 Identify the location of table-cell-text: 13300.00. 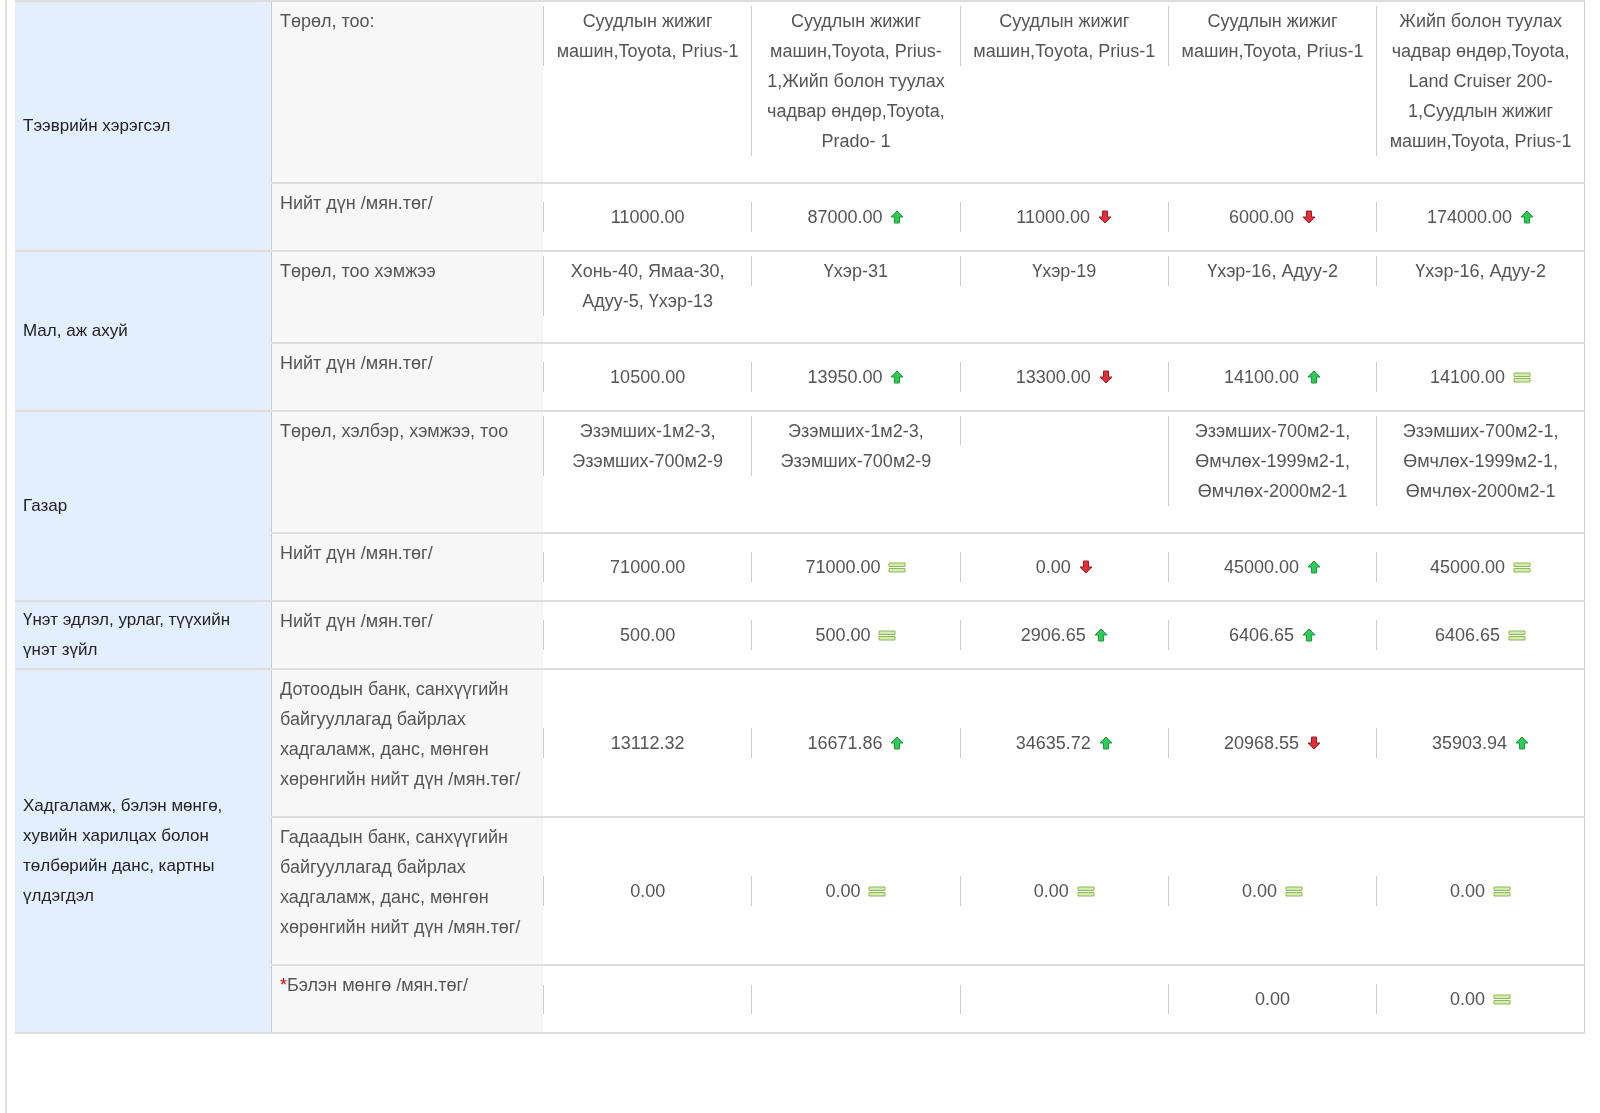
(1053, 377).